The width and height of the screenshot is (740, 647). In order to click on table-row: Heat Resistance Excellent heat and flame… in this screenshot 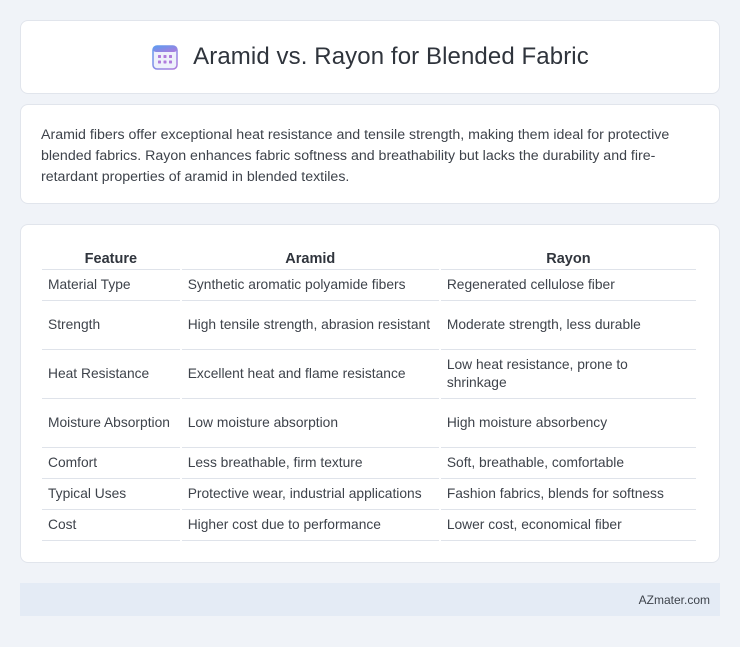, I will do `click(369, 374)`.